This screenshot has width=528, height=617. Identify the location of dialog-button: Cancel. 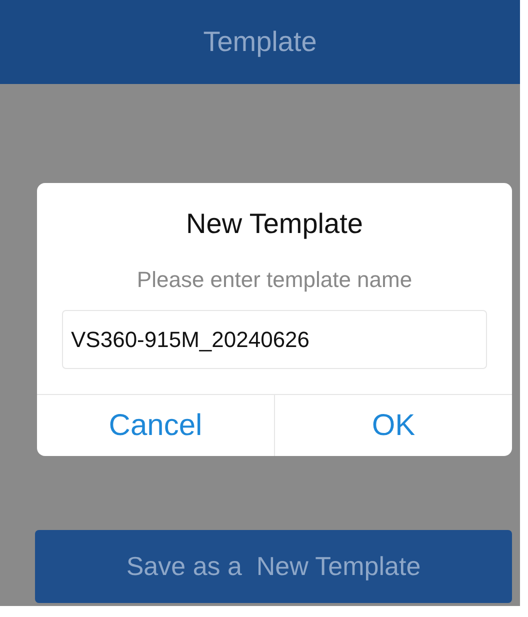
(155, 425).